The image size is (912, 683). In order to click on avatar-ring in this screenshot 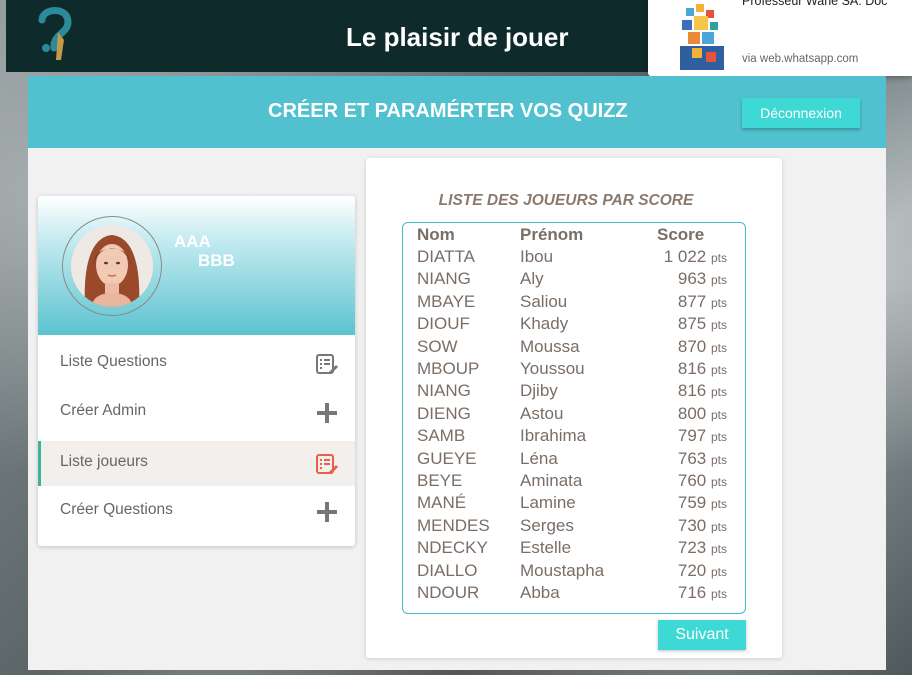, I will do `click(112, 266)`.